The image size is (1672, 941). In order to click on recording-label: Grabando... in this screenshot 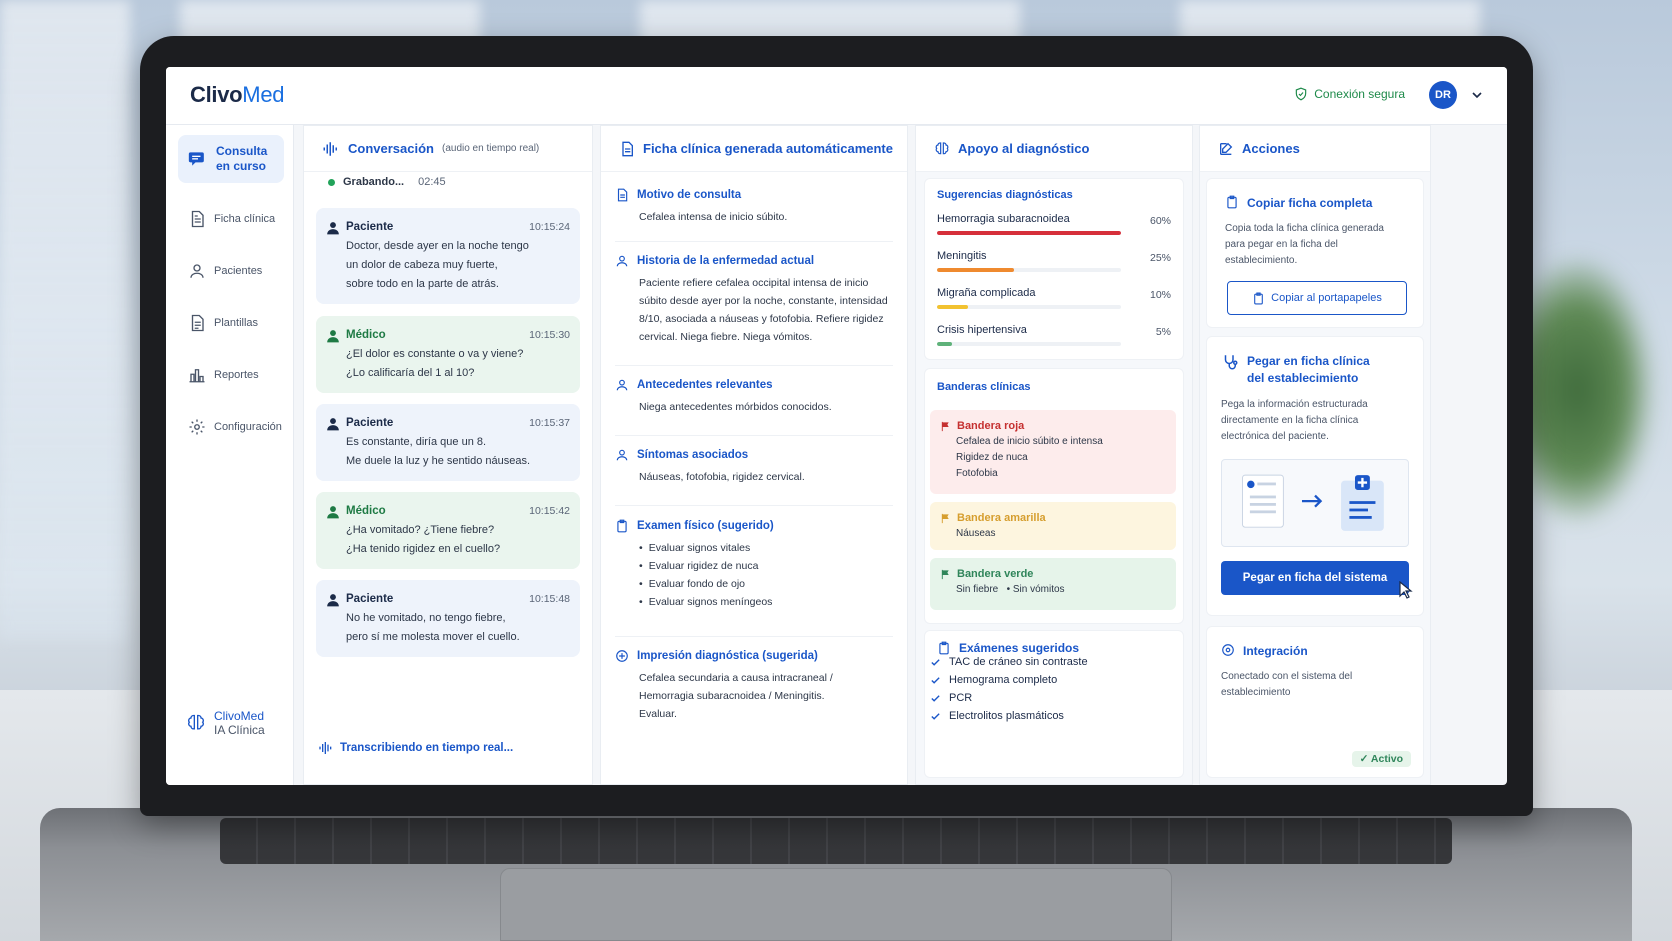, I will do `click(374, 182)`.